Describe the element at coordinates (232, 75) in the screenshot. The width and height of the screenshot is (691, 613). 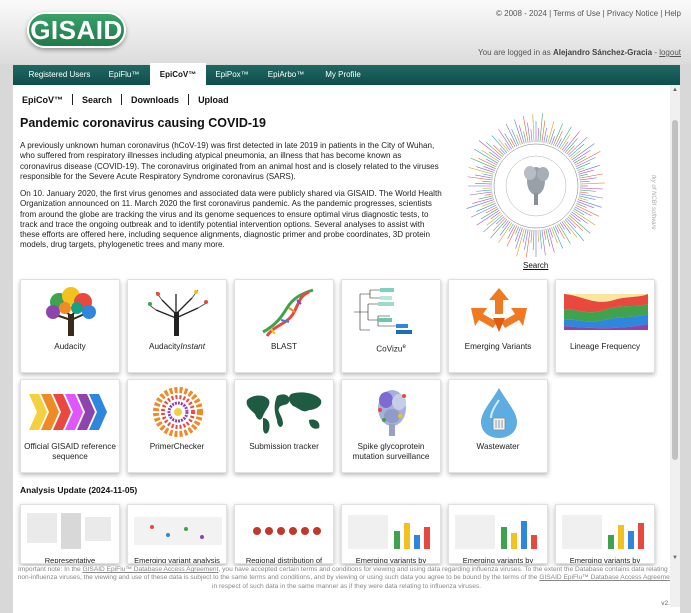
I see `tab-epipox: EpiPox™` at that location.